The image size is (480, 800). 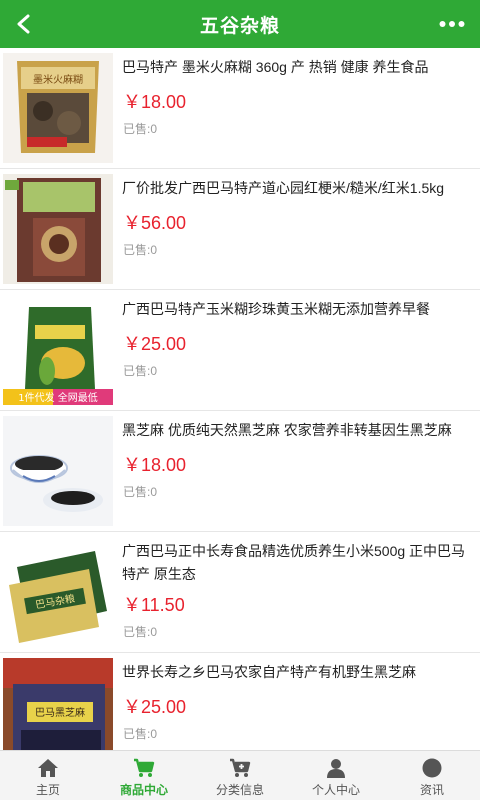 What do you see at coordinates (336, 768) in the screenshot?
I see `user-icon` at bounding box center [336, 768].